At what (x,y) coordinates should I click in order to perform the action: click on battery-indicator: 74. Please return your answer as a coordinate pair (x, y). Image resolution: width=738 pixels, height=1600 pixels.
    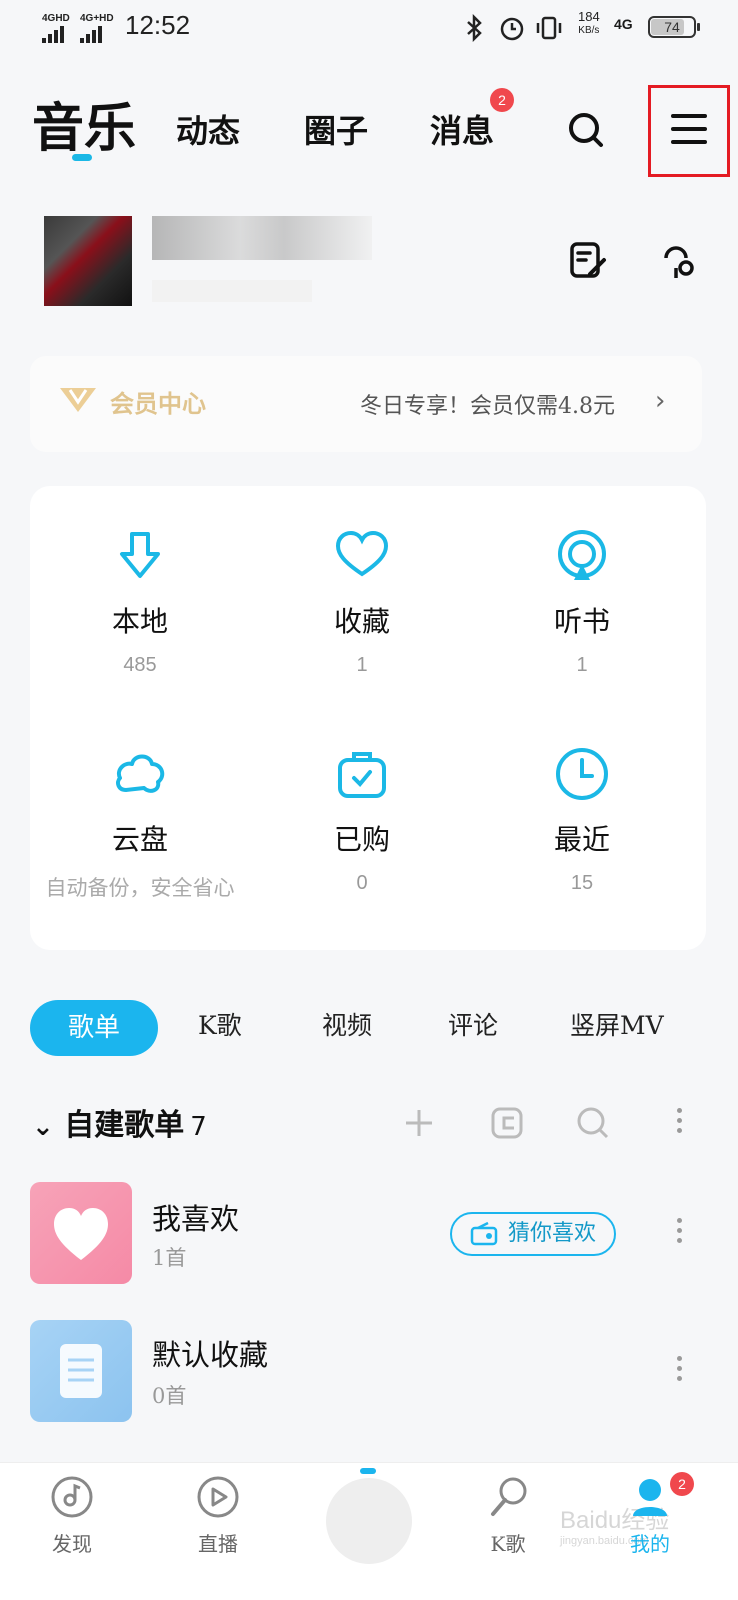
    Looking at the image, I should click on (674, 27).